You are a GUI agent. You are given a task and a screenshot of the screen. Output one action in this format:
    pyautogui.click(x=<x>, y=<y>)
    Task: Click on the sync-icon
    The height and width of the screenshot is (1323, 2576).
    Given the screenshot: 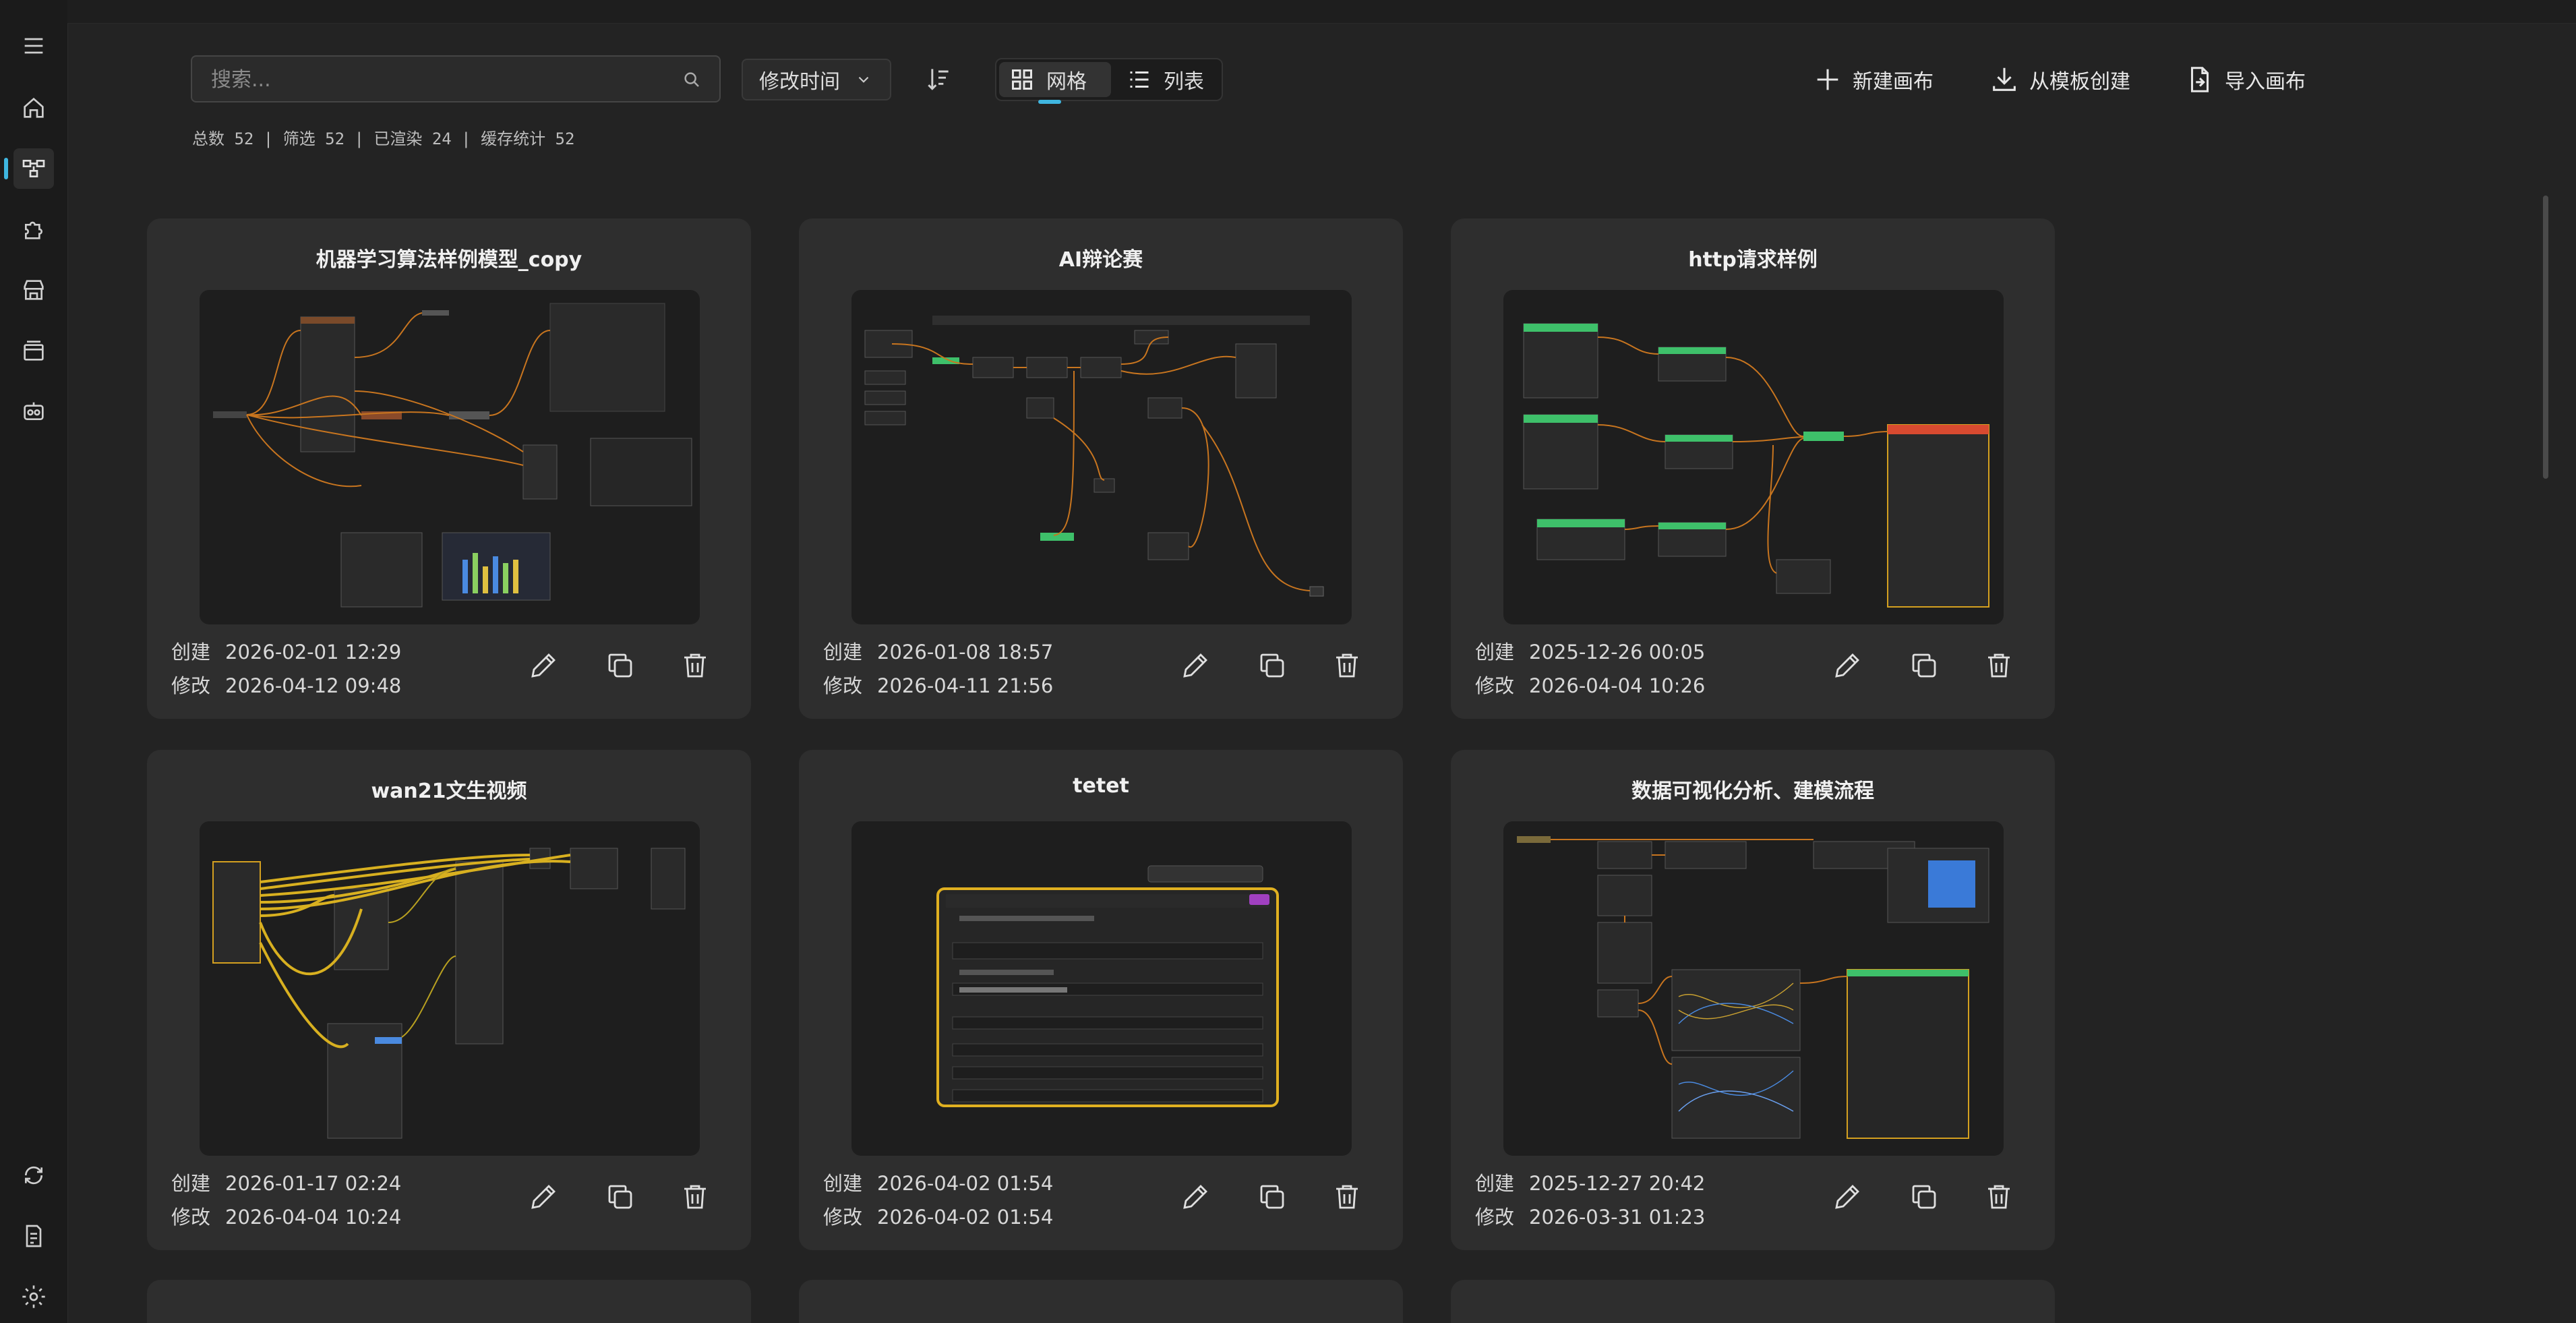 What is the action you would take?
    pyautogui.click(x=33, y=1175)
    